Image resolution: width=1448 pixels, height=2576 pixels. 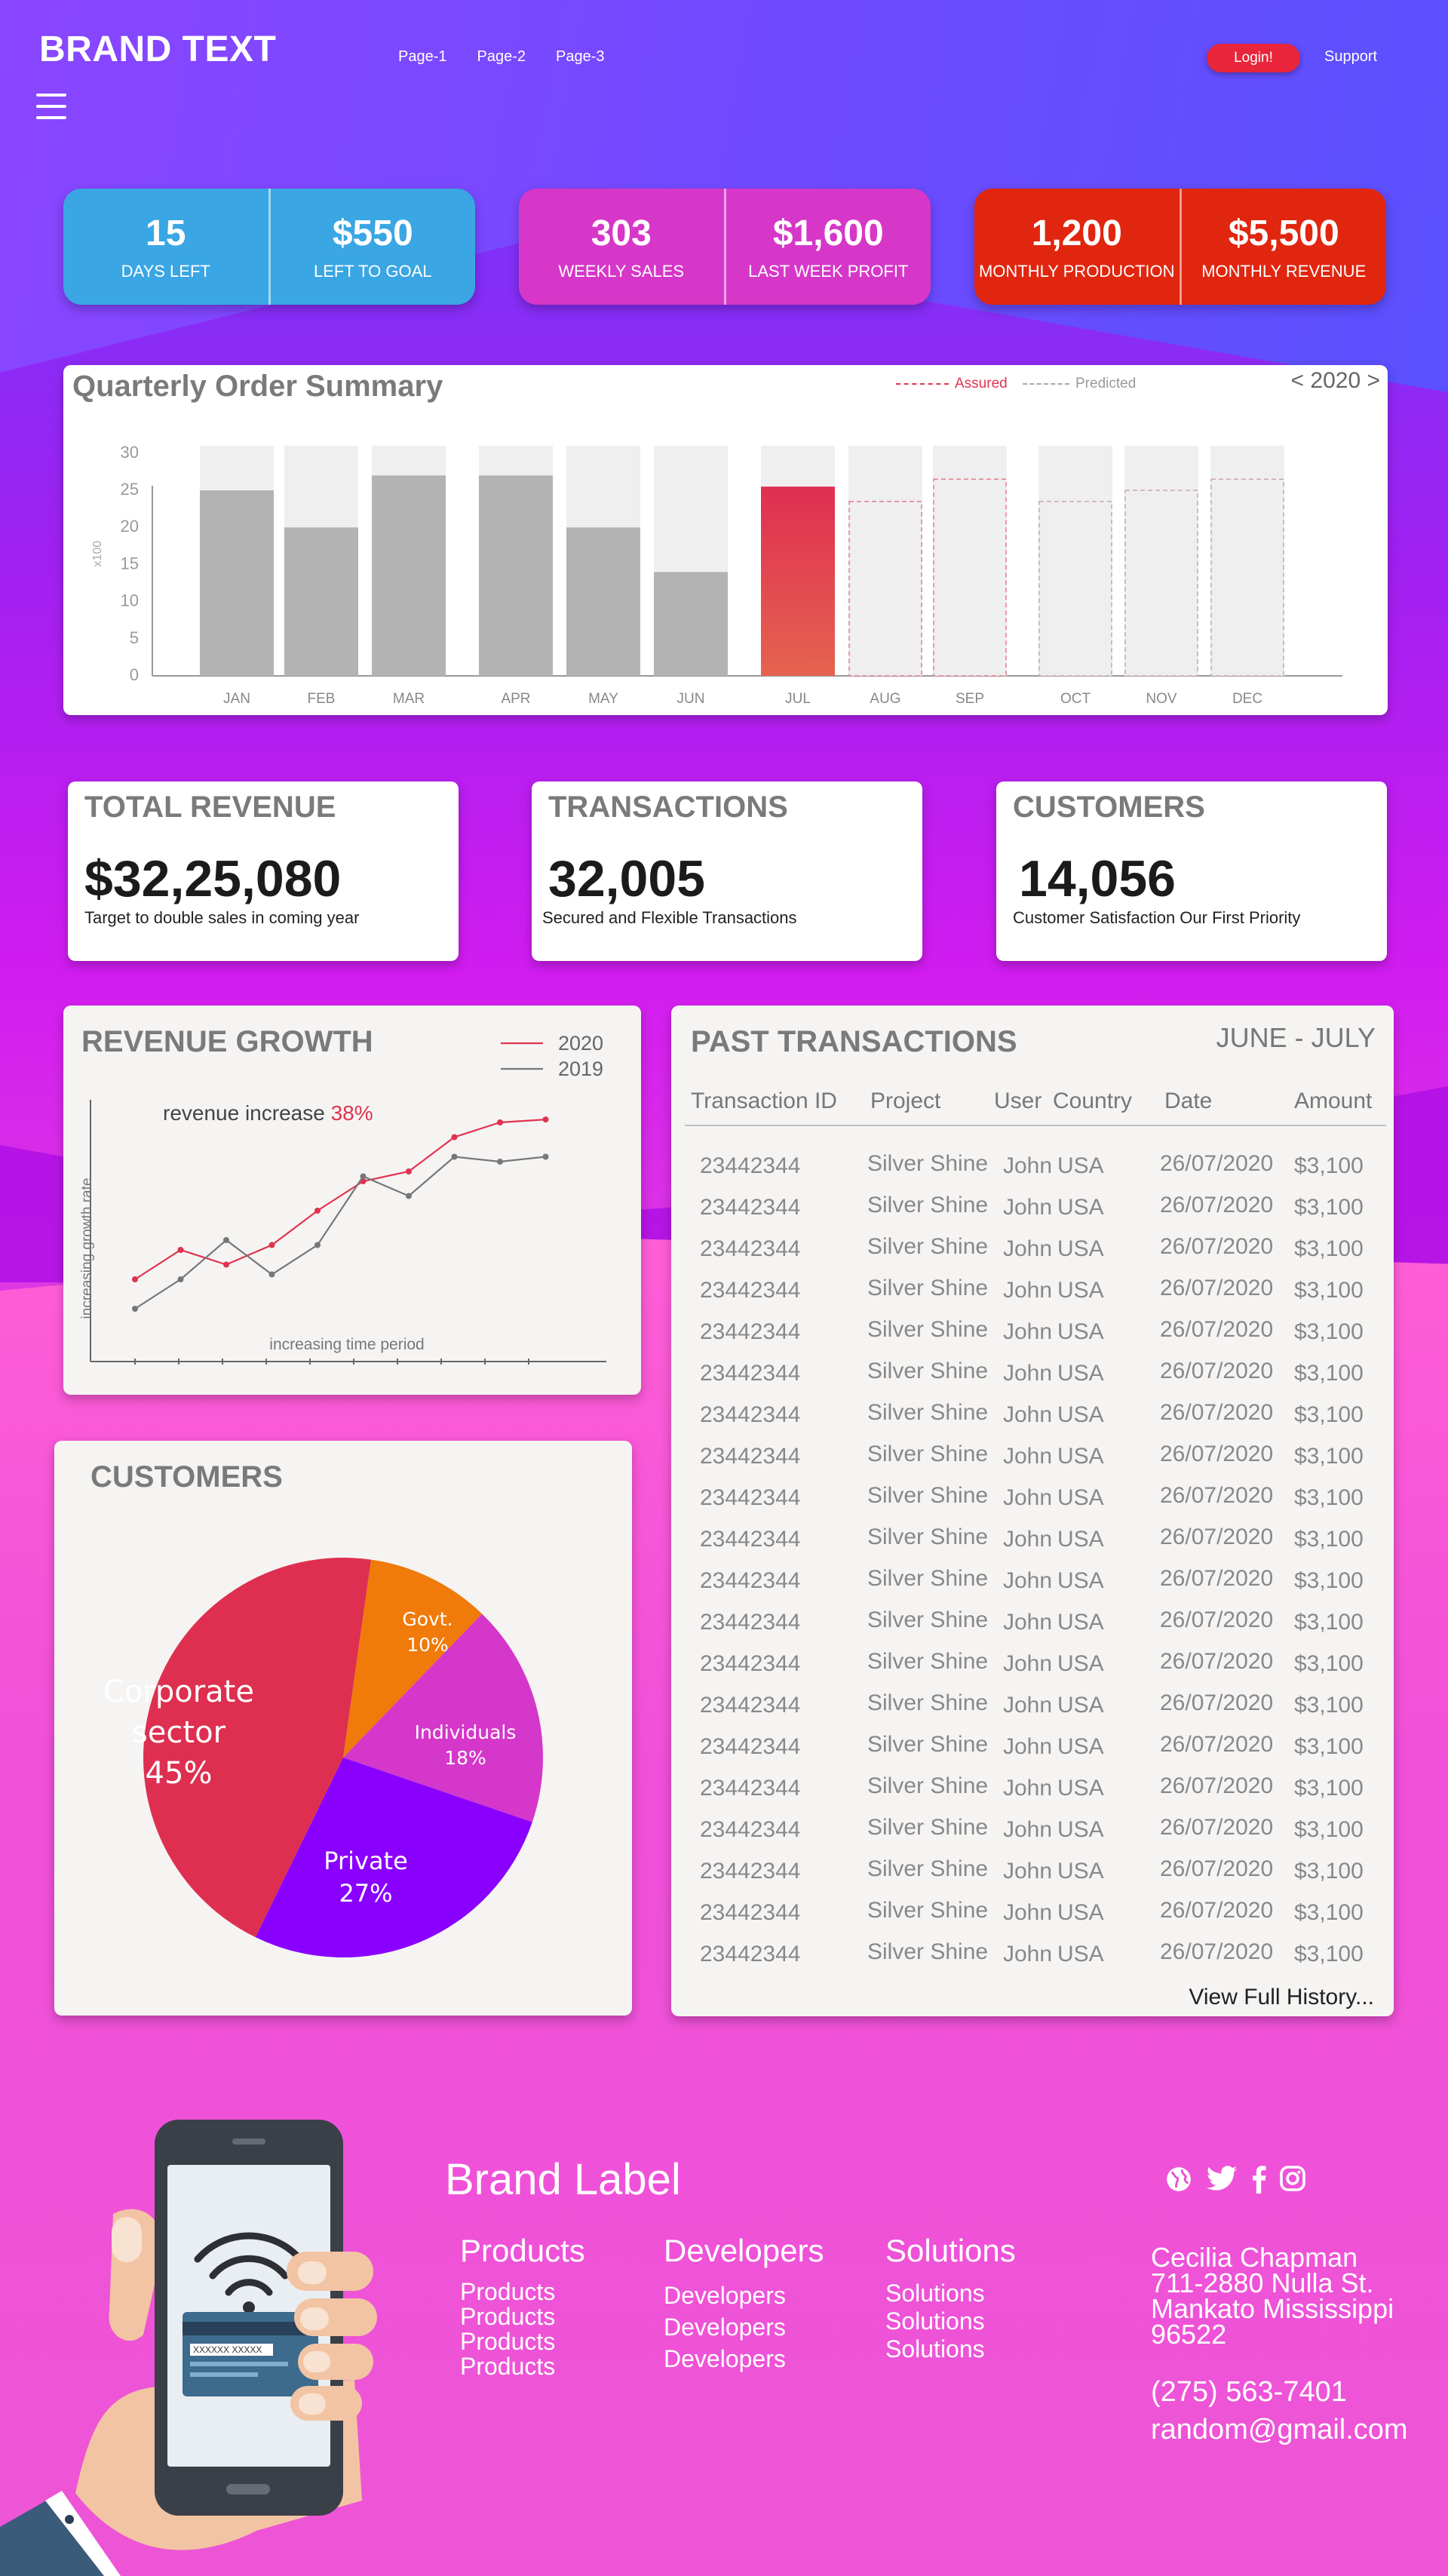 What do you see at coordinates (1221, 2179) in the screenshot?
I see `twitter-icon` at bounding box center [1221, 2179].